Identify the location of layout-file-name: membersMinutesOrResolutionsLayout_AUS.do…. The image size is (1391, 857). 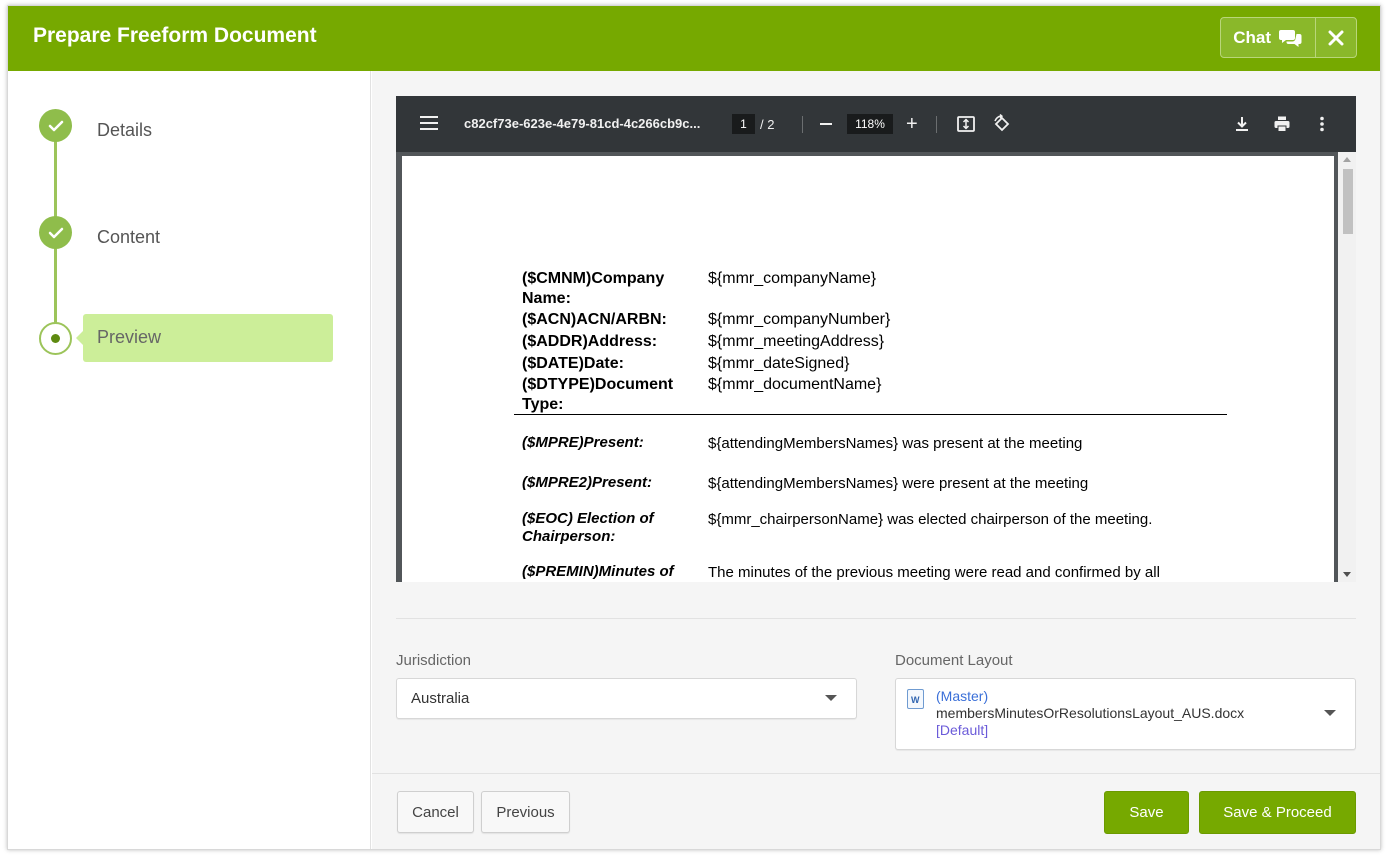
(1090, 713).